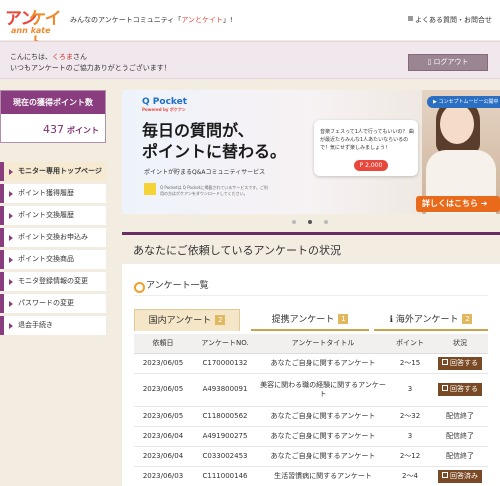  Describe the element at coordinates (150, 189) in the screenshot. I see `app-icon` at that location.